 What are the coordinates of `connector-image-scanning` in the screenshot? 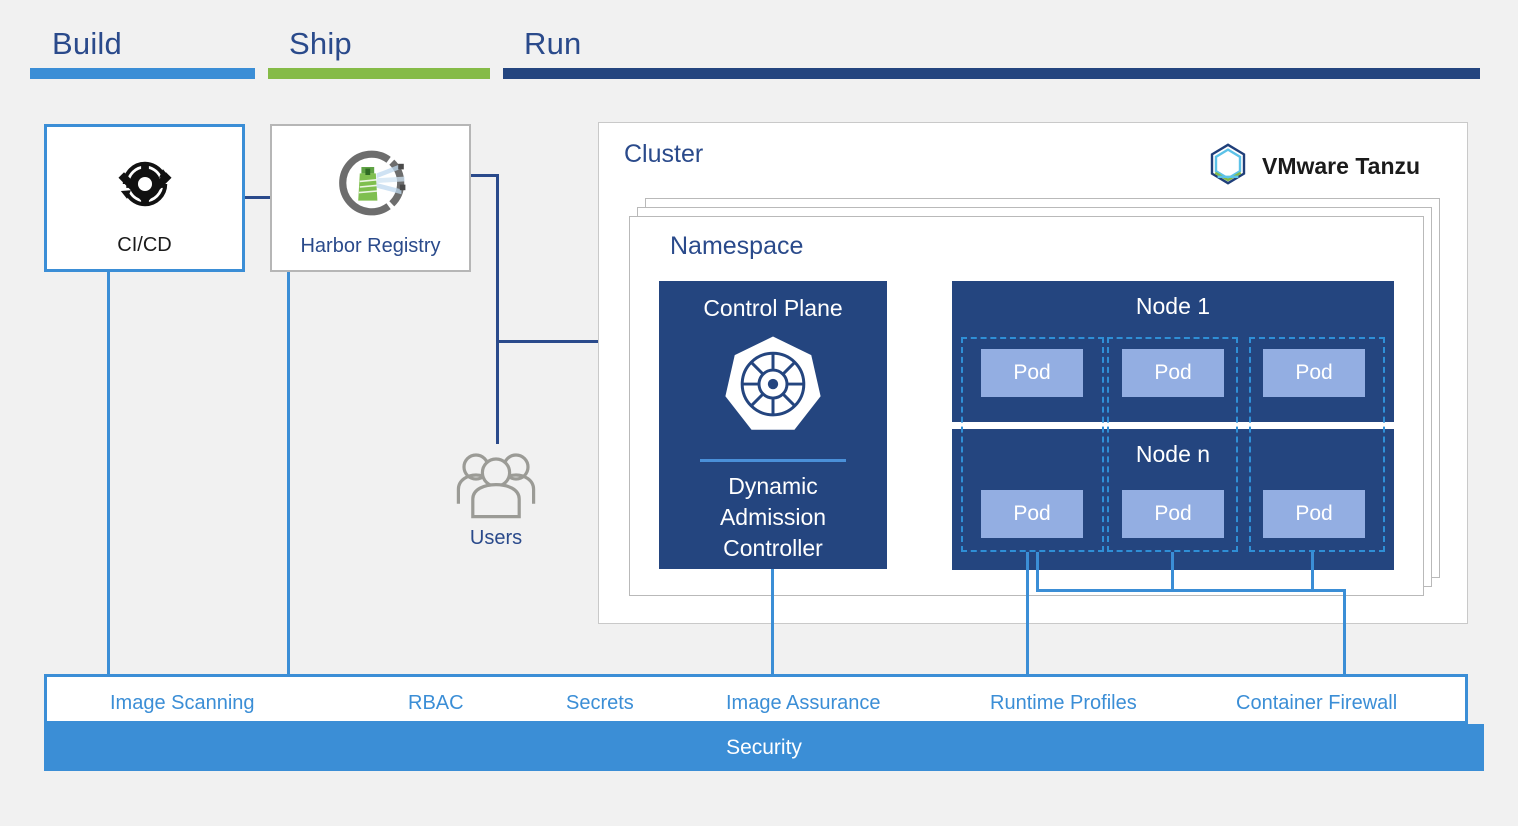 It's located at (108, 473).